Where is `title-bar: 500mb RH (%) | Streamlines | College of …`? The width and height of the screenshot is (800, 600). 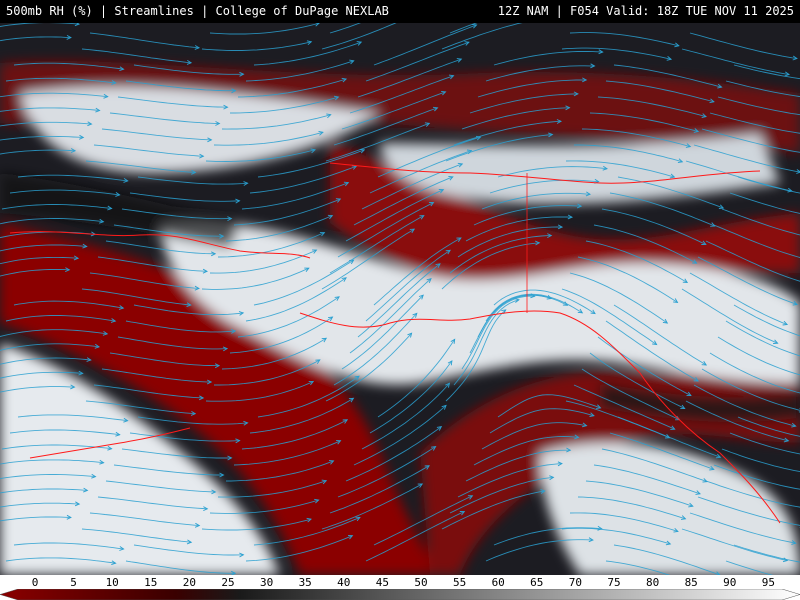 title-bar: 500mb RH (%) | Streamlines | College of … is located at coordinates (400, 11).